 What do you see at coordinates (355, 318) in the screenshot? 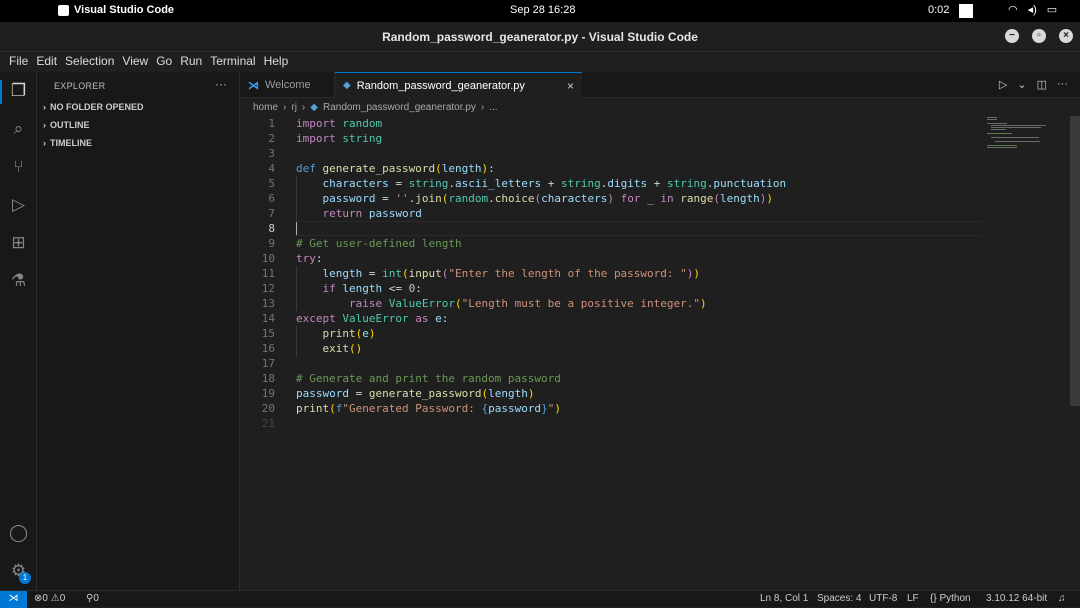
I see `code-line: 14 except ValueError as e:` at bounding box center [355, 318].